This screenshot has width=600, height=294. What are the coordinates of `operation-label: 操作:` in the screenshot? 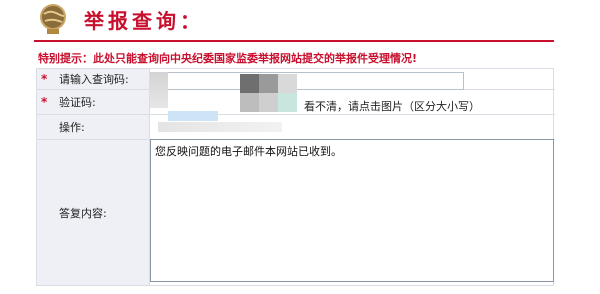 It's located at (93, 127).